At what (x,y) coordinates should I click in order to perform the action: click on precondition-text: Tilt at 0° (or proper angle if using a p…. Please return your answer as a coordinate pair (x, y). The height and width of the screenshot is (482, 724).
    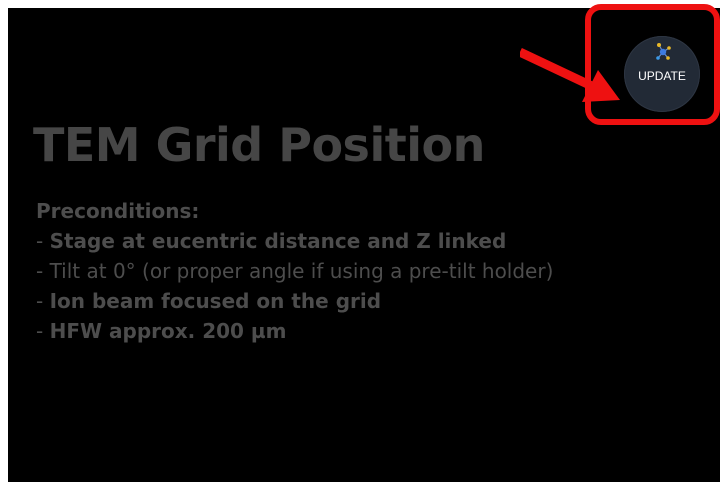
    Looking at the image, I should click on (301, 271).